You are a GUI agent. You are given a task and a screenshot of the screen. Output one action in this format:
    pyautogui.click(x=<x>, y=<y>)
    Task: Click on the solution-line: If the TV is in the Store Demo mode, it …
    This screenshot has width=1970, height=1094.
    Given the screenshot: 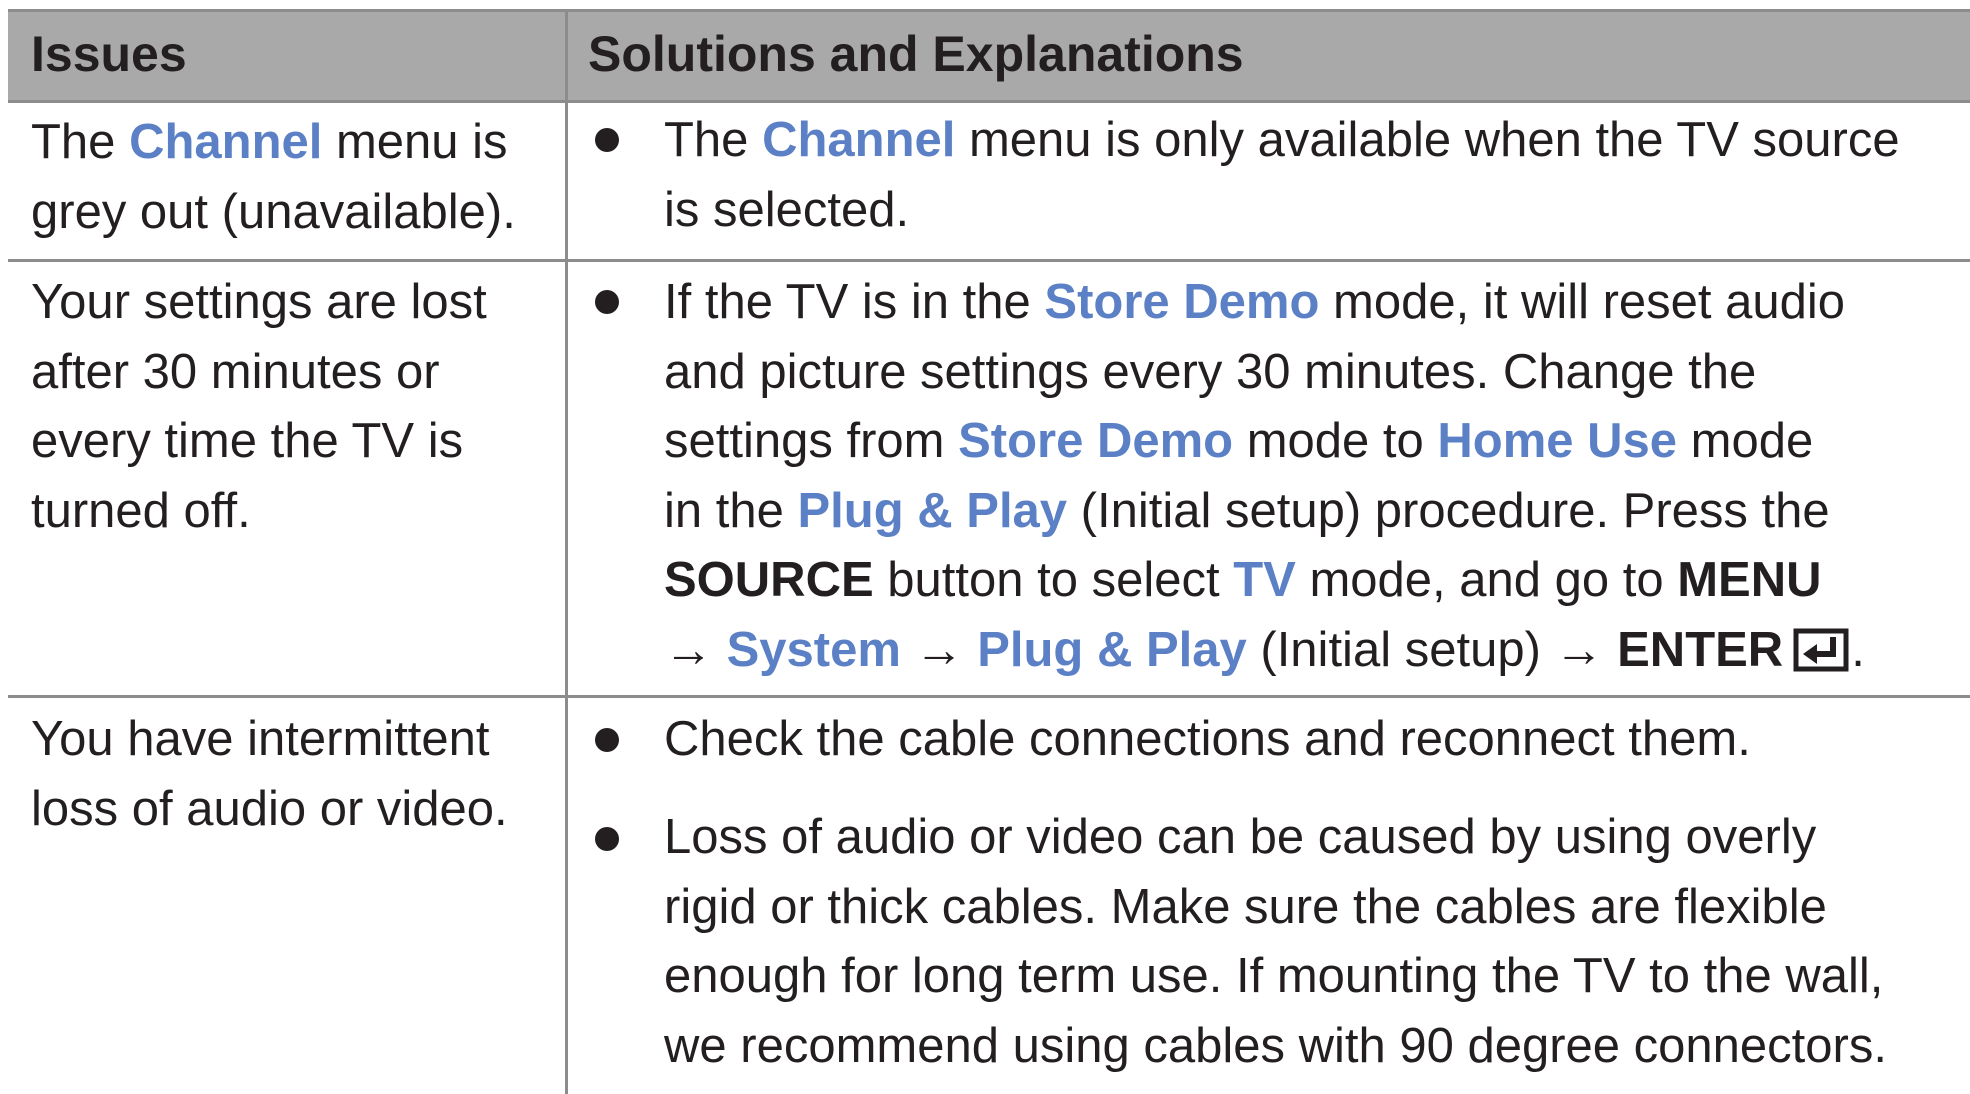 What is the action you would take?
    pyautogui.click(x=1255, y=302)
    